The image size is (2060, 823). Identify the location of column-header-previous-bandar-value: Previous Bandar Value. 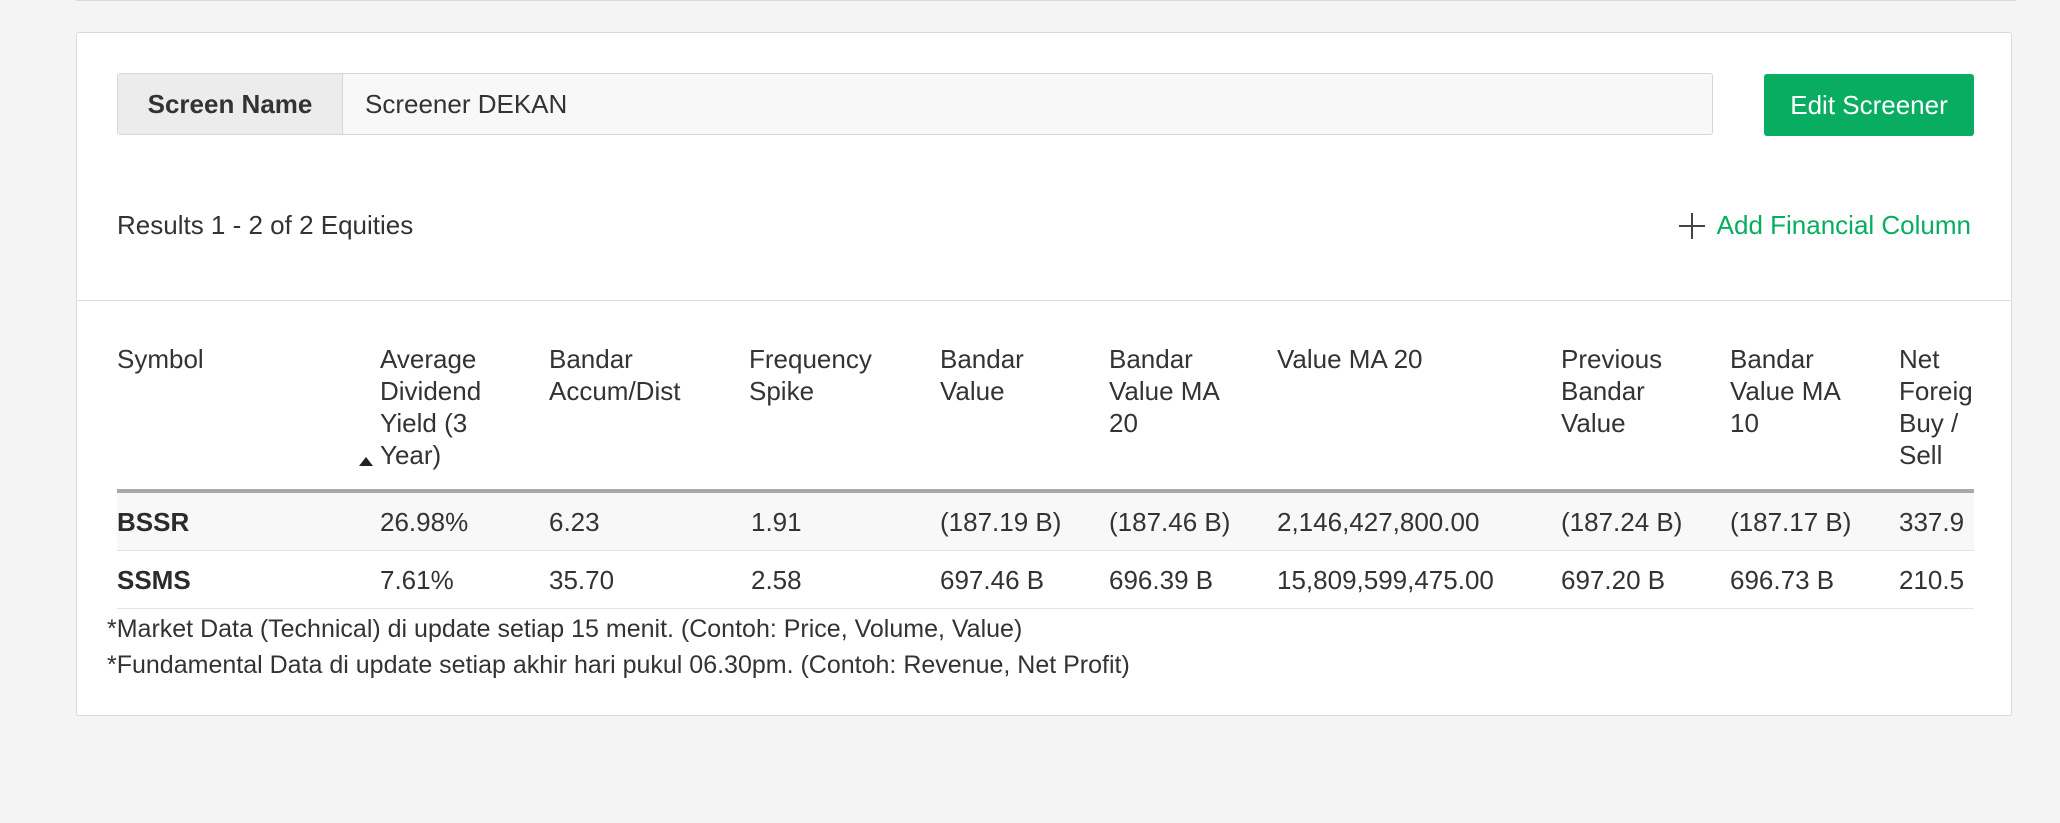
(1621, 391).